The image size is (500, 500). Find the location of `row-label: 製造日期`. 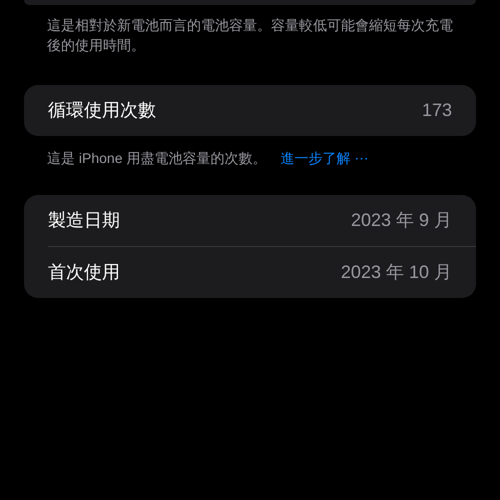

row-label: 製造日期 is located at coordinates (84, 220).